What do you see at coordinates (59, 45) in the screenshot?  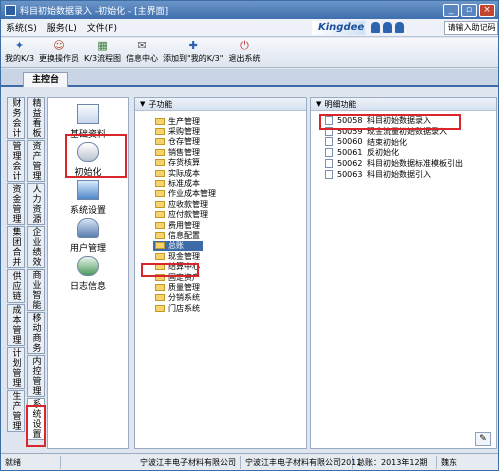 I see `user-switch-icon: ☺` at bounding box center [59, 45].